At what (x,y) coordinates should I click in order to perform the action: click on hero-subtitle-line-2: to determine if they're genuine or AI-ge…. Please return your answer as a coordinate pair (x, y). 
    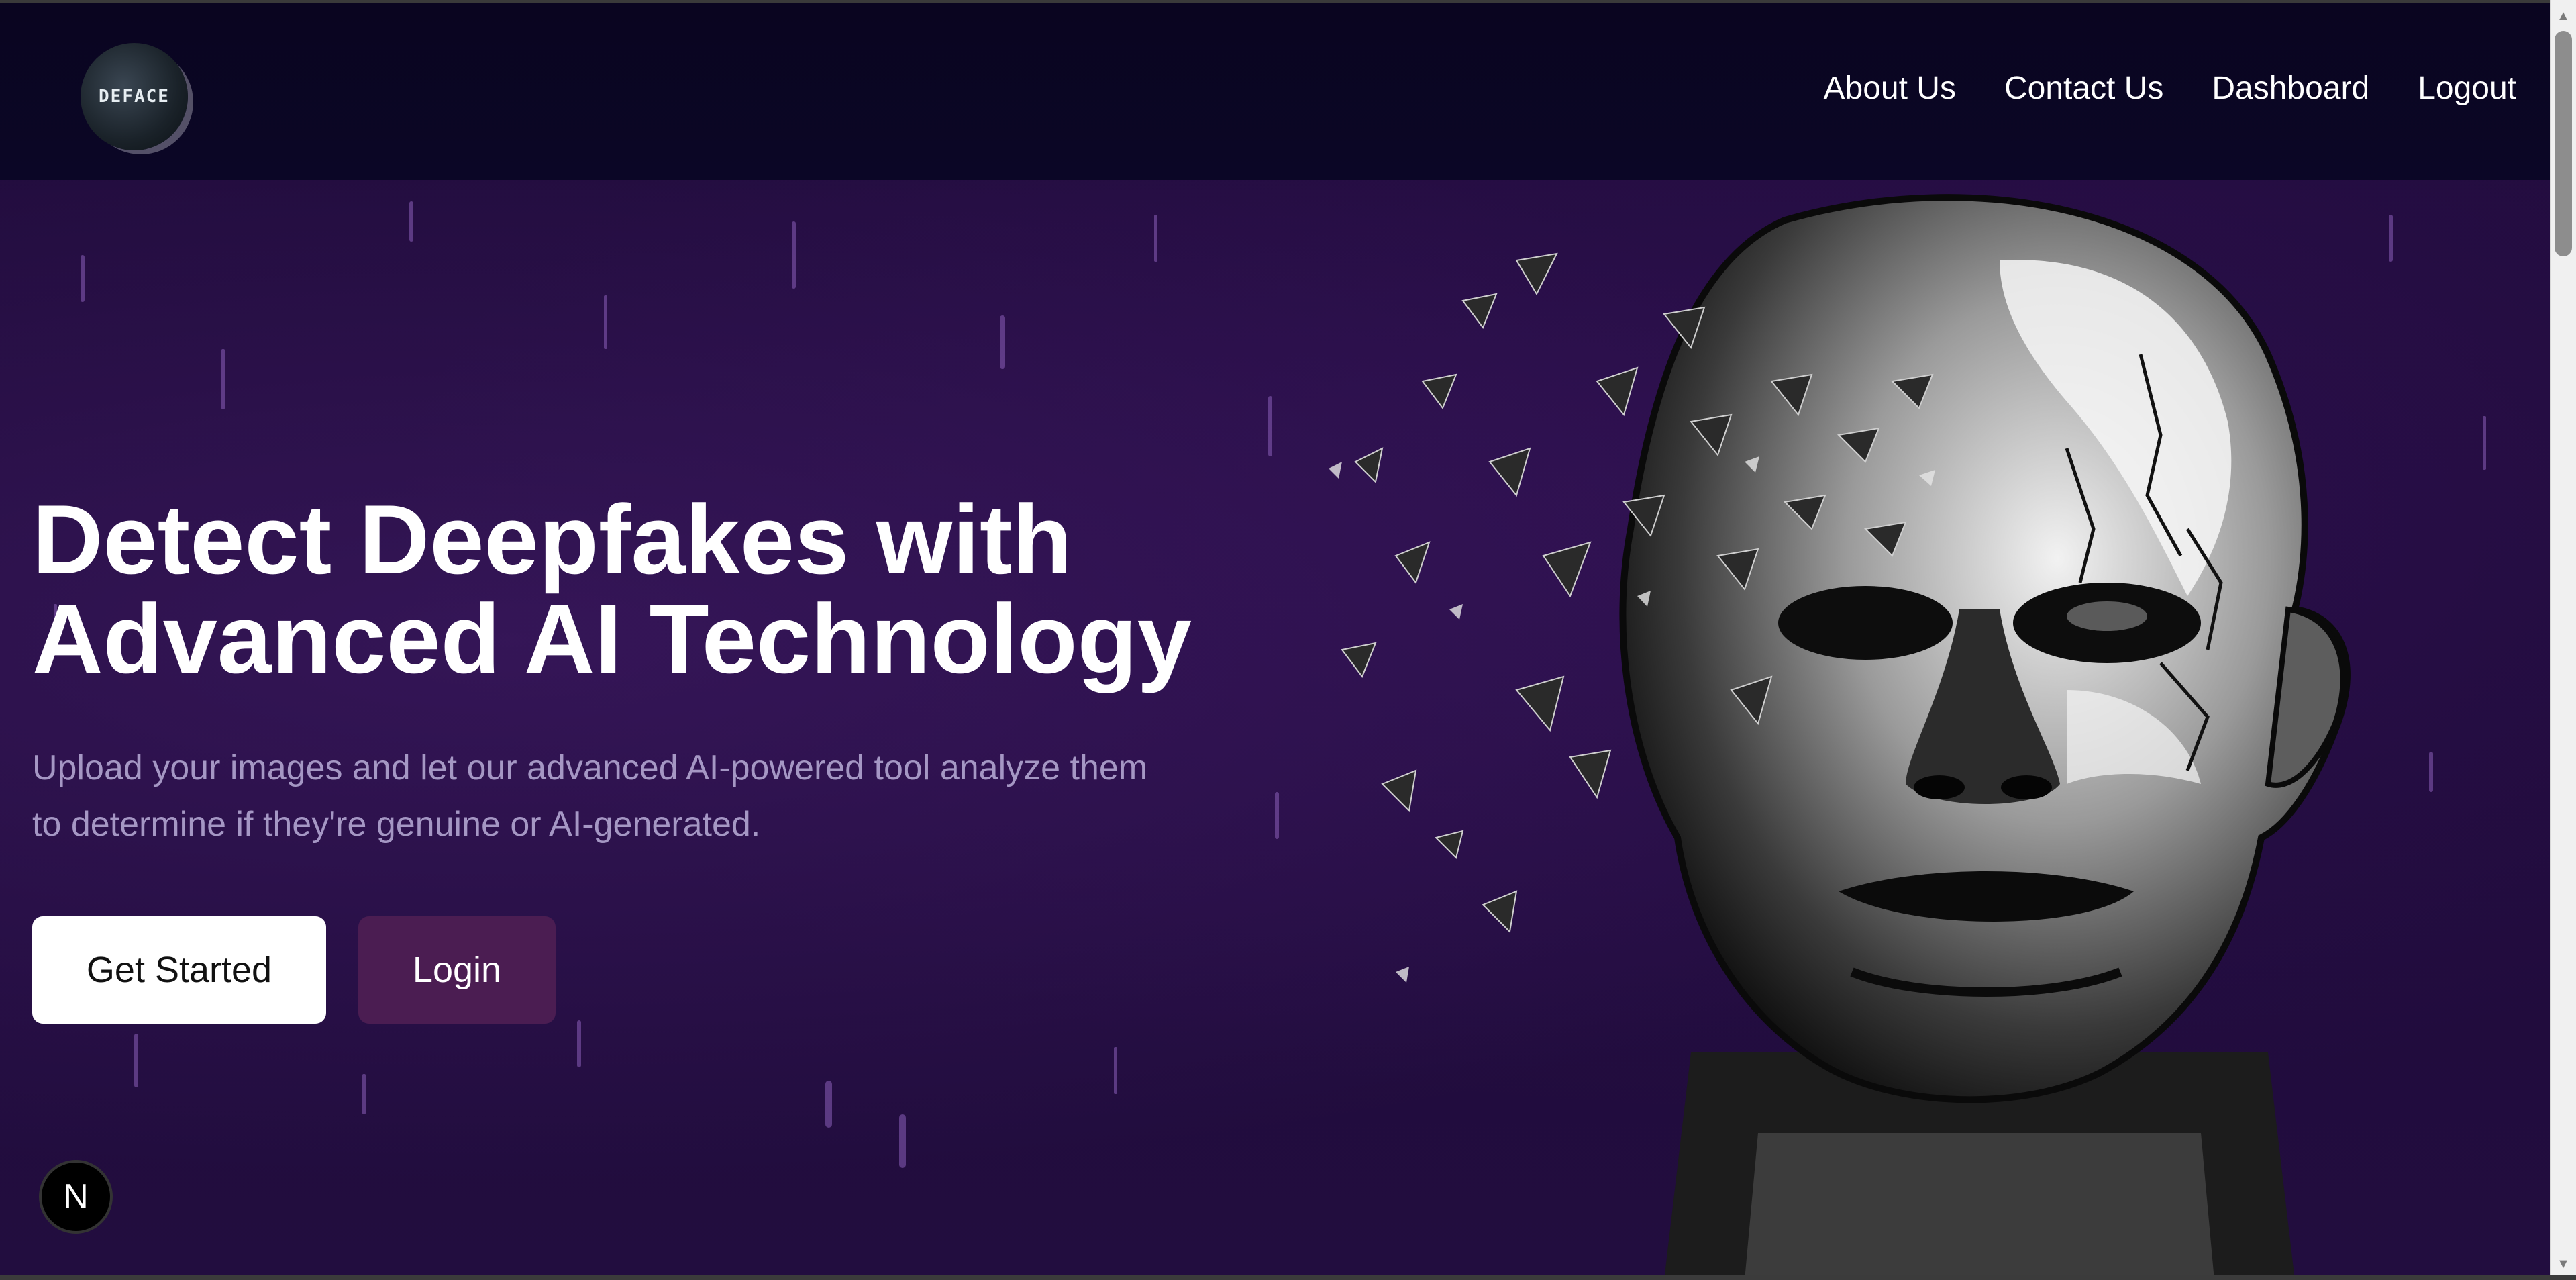
    Looking at the image, I should click on (396, 824).